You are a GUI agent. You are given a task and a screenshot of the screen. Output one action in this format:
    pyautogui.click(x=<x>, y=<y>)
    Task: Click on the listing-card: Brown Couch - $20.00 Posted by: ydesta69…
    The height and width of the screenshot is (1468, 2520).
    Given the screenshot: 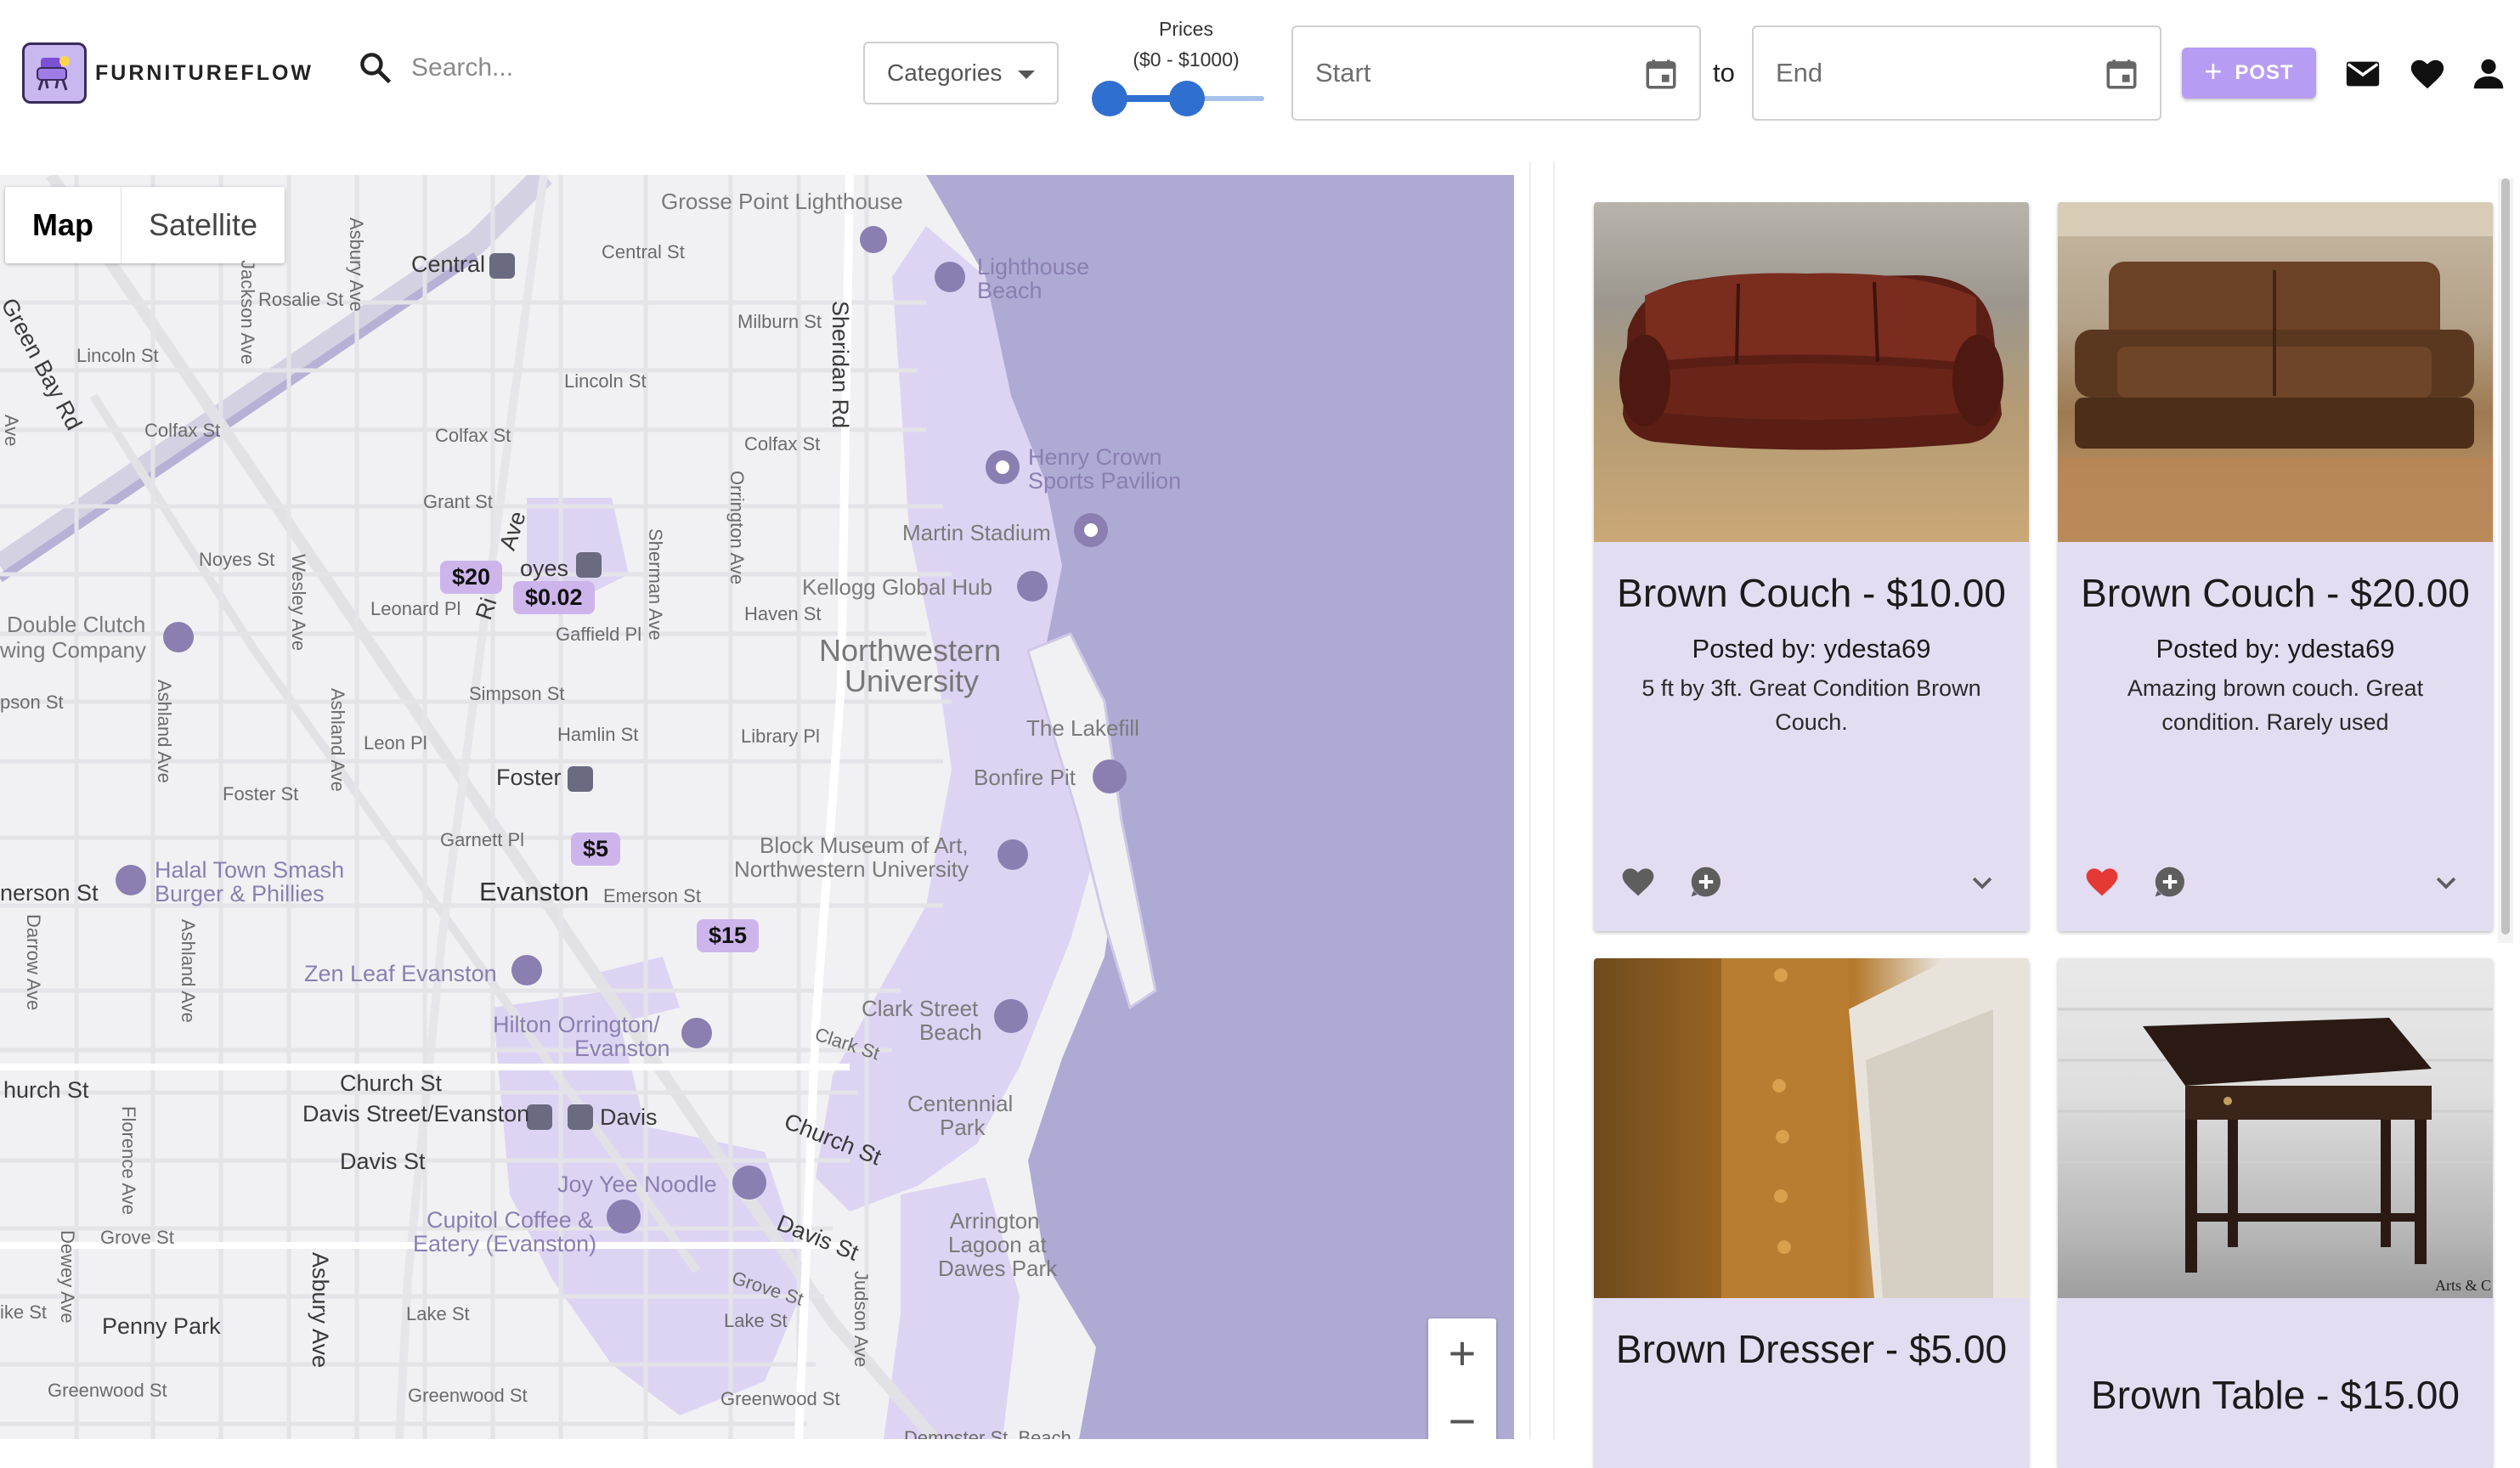 What is the action you would take?
    pyautogui.click(x=2275, y=566)
    